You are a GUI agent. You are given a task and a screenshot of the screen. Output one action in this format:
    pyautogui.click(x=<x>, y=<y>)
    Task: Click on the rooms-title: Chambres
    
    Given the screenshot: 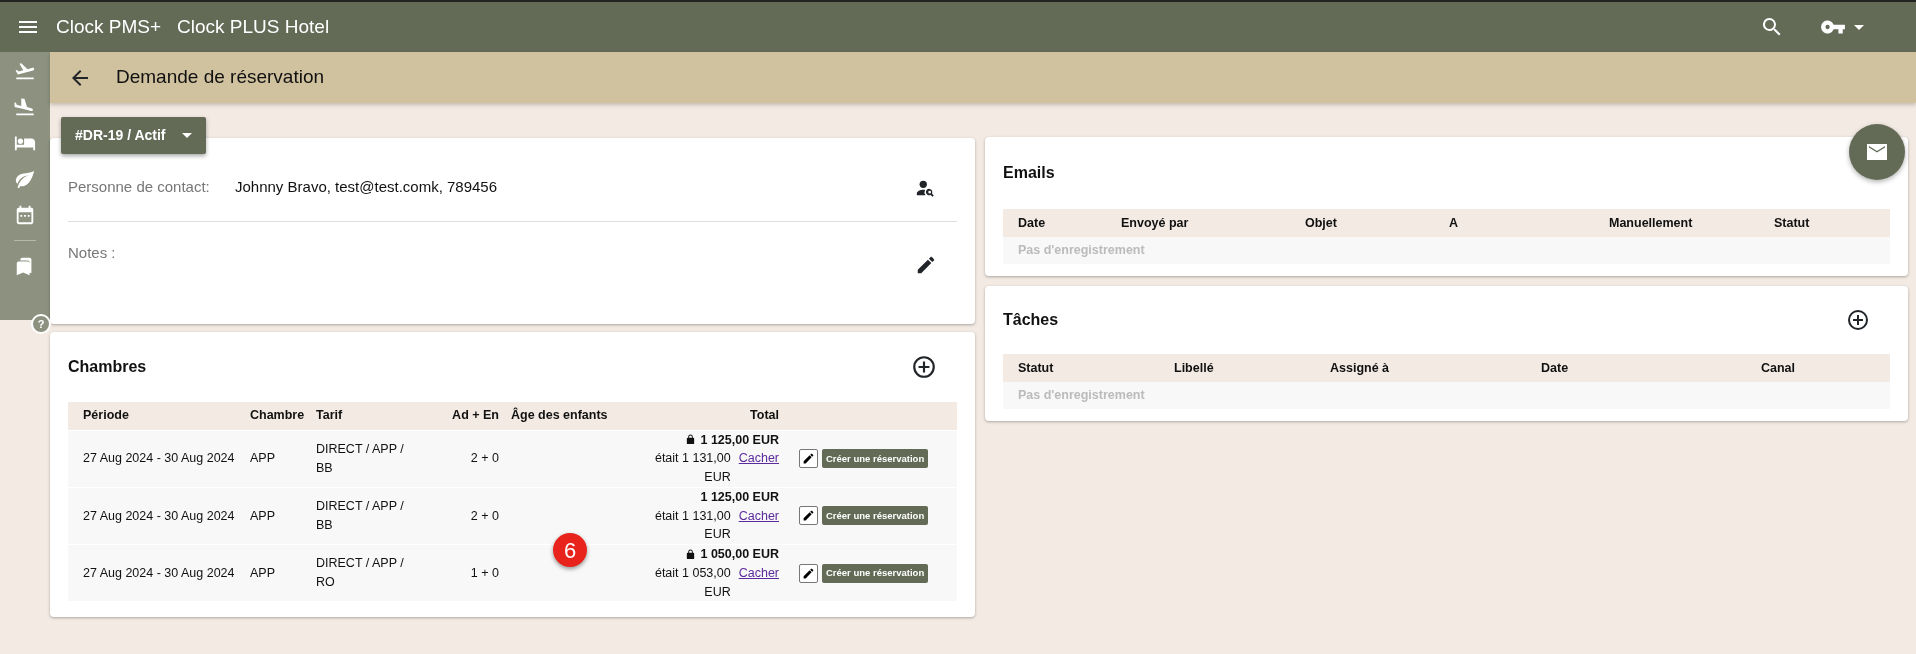 What is the action you would take?
    pyautogui.click(x=107, y=367)
    